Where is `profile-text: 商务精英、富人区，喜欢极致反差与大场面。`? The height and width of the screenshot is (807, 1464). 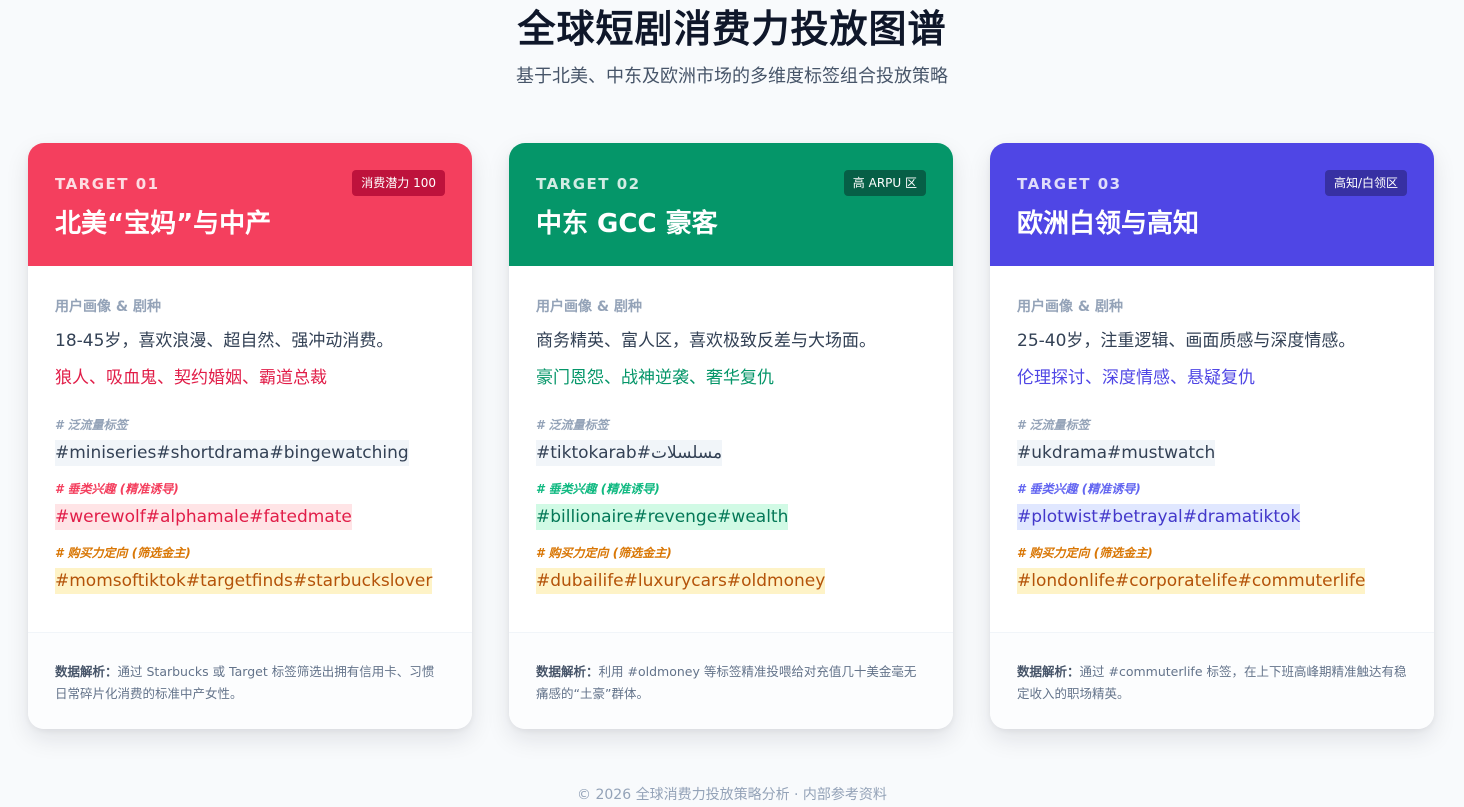
profile-text: 商务精英、富人区，喜欢极致反差与大场面。 is located at coordinates (706, 341).